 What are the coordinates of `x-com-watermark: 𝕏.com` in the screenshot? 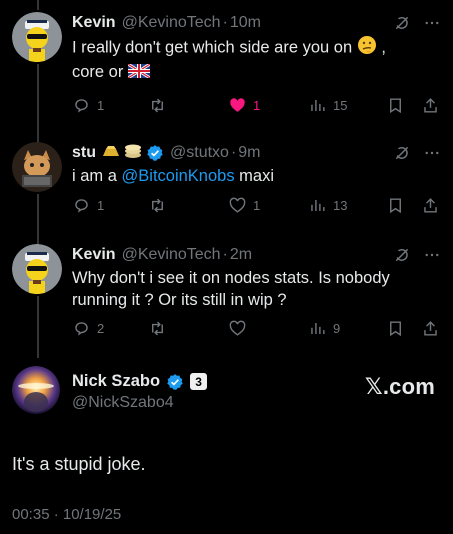 It's located at (399, 386).